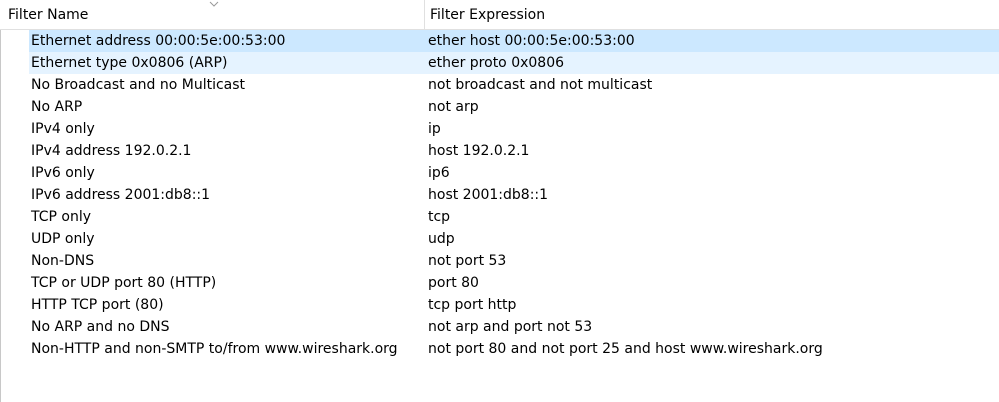 The width and height of the screenshot is (999, 402). Describe the element at coordinates (499, 217) in the screenshot. I see `table-row: TCP only tcp` at that location.